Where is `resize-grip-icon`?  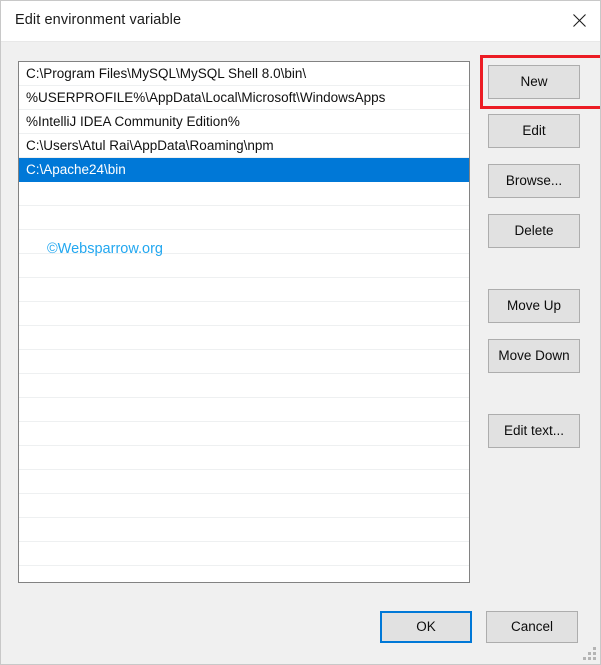
resize-grip-icon is located at coordinates (589, 653).